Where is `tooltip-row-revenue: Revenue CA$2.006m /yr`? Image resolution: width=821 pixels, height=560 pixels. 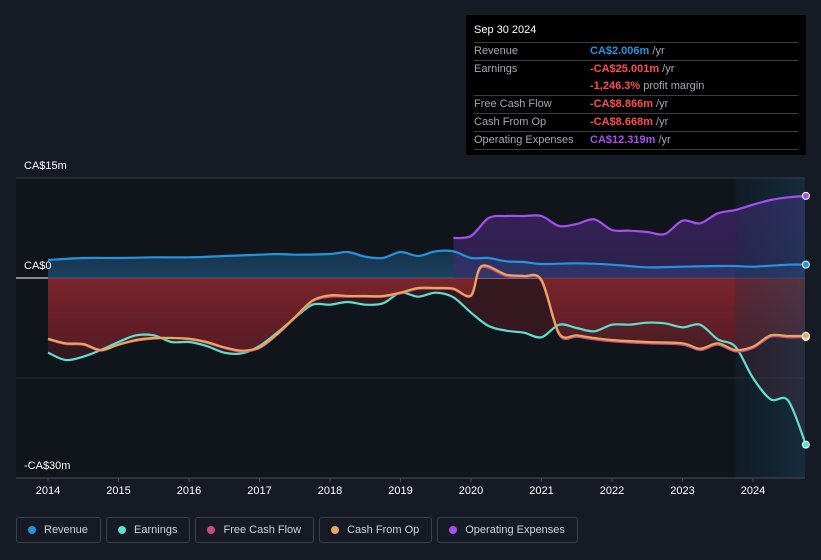
tooltip-row-revenue: Revenue CA$2.006m /yr is located at coordinates (636, 52).